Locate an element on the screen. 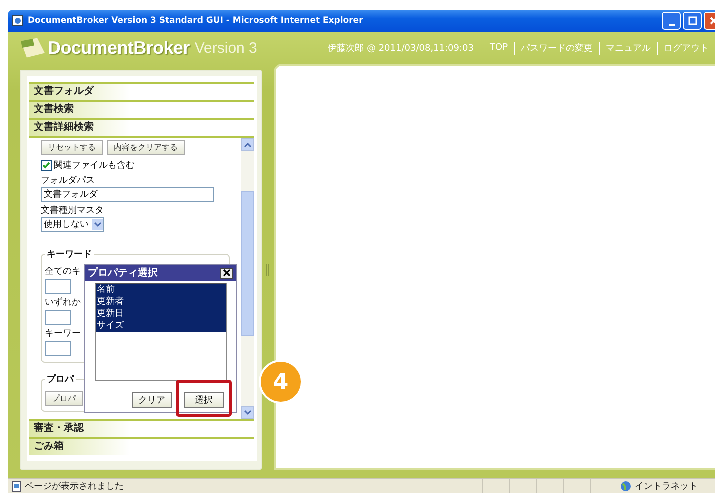 The width and height of the screenshot is (715, 493). scrollbar is located at coordinates (247, 278).